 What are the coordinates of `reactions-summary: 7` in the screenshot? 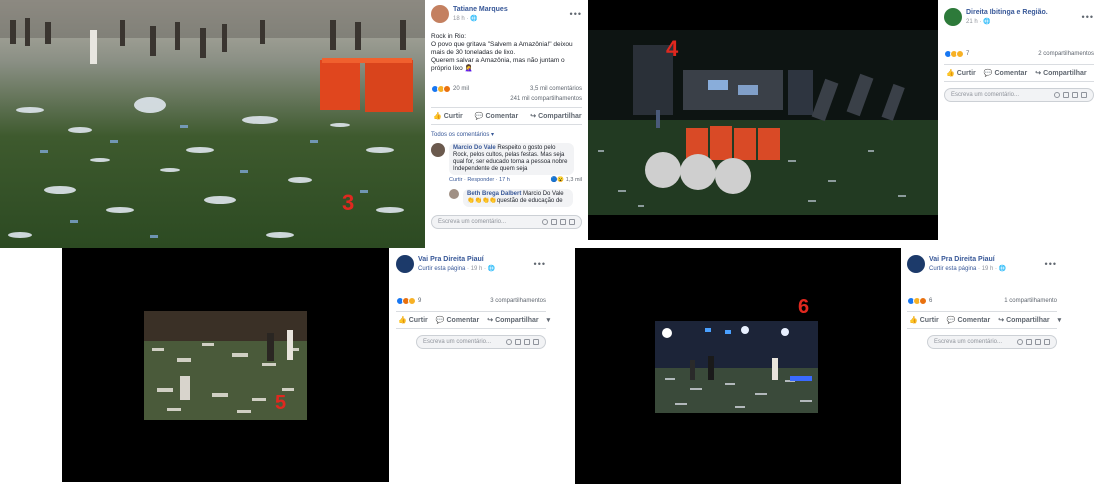 It's located at (956, 54).